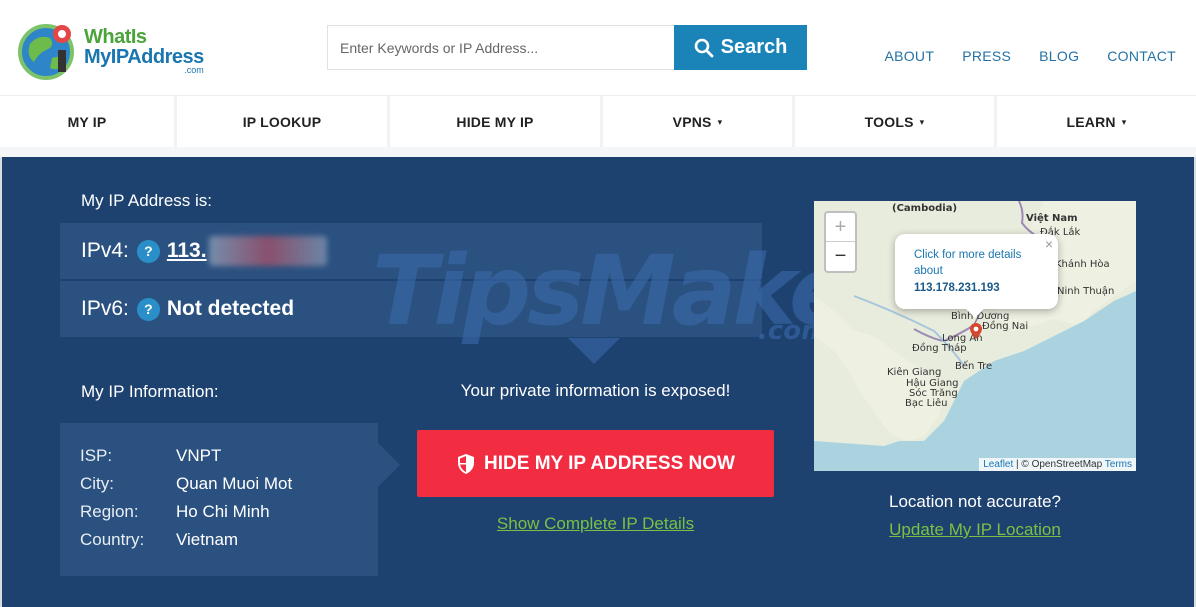  Describe the element at coordinates (1005, 326) in the screenshot. I see `map-label-dong-nai: Đồng Nai` at that location.